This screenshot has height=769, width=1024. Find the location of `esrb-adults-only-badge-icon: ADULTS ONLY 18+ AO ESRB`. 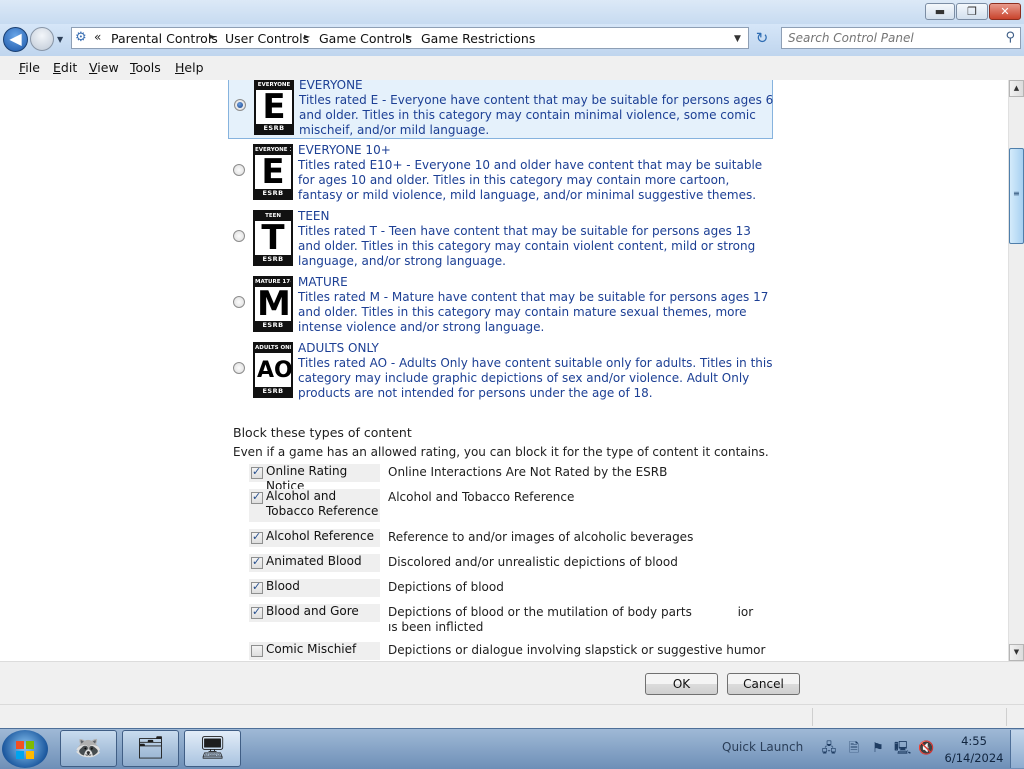

esrb-adults-only-badge-icon: ADULTS ONLY 18+ AO ESRB is located at coordinates (273, 370).